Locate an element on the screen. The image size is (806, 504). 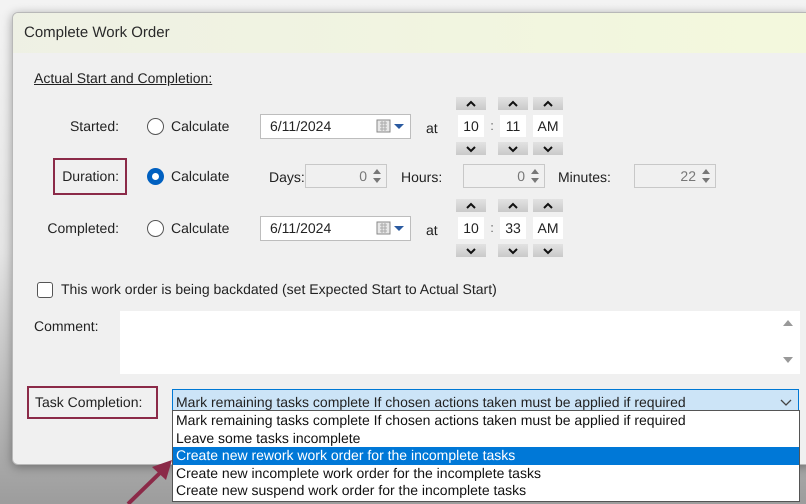
comment-field is located at coordinates (460, 342).